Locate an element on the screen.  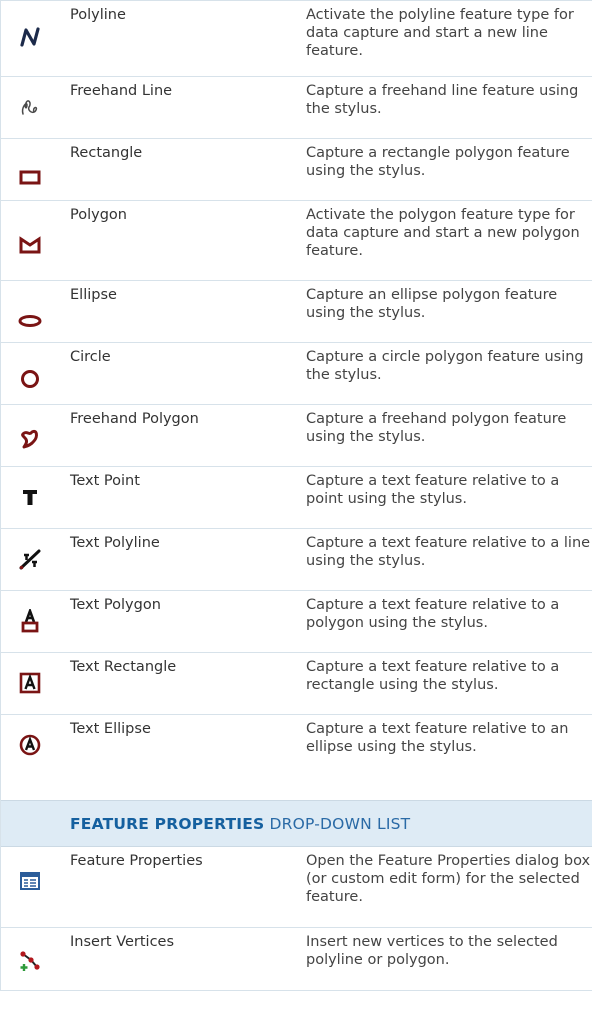
tool-name: Text Polyline is located at coordinates (115, 543).